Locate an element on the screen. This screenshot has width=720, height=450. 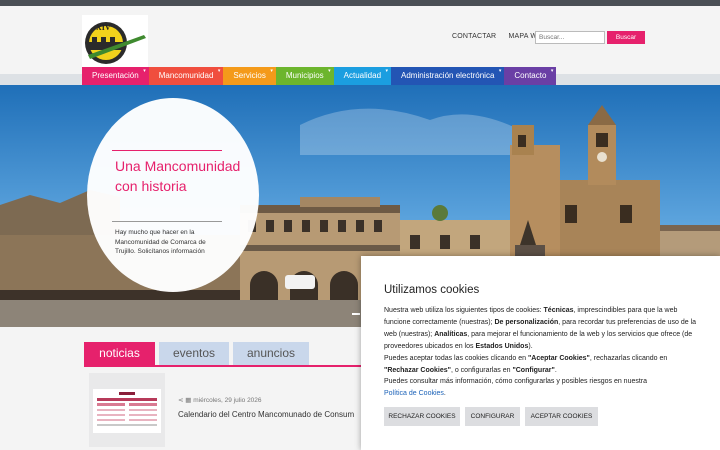
news-thumbnail is located at coordinates (127, 410).